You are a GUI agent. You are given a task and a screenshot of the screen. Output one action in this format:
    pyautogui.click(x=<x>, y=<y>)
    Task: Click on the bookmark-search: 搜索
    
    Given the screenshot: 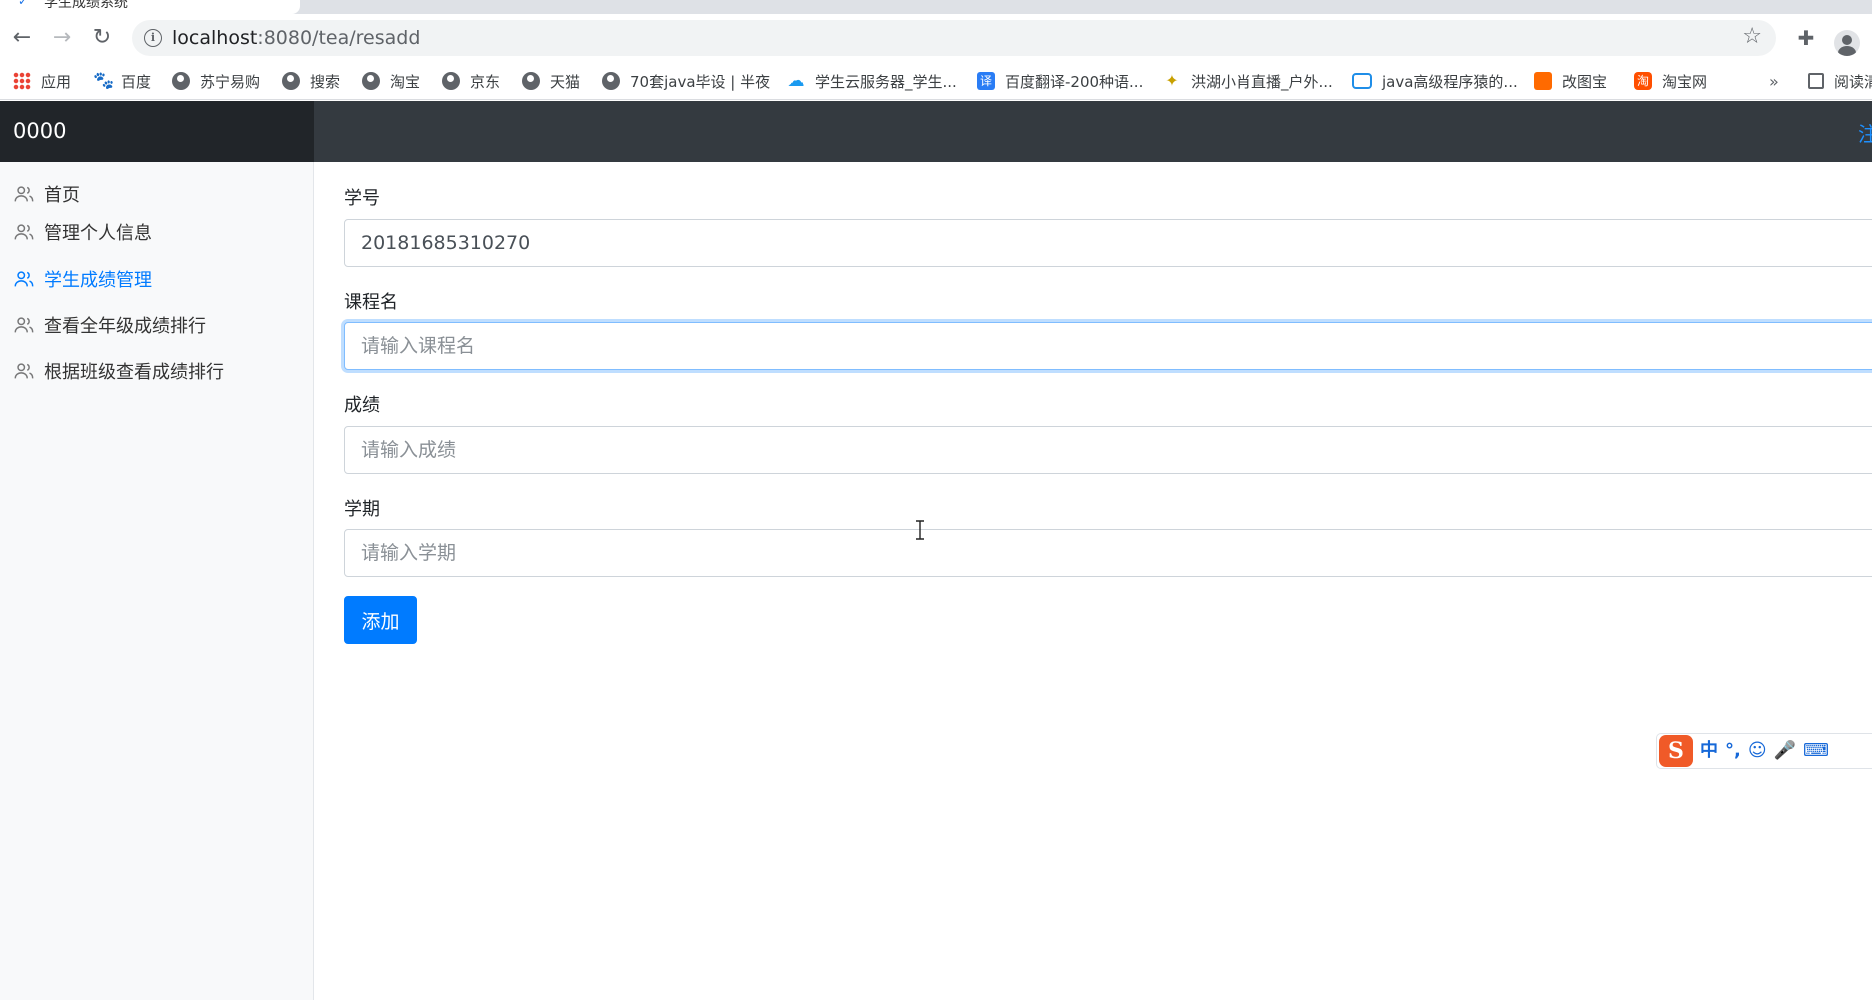 What is the action you would take?
    pyautogui.click(x=311, y=81)
    